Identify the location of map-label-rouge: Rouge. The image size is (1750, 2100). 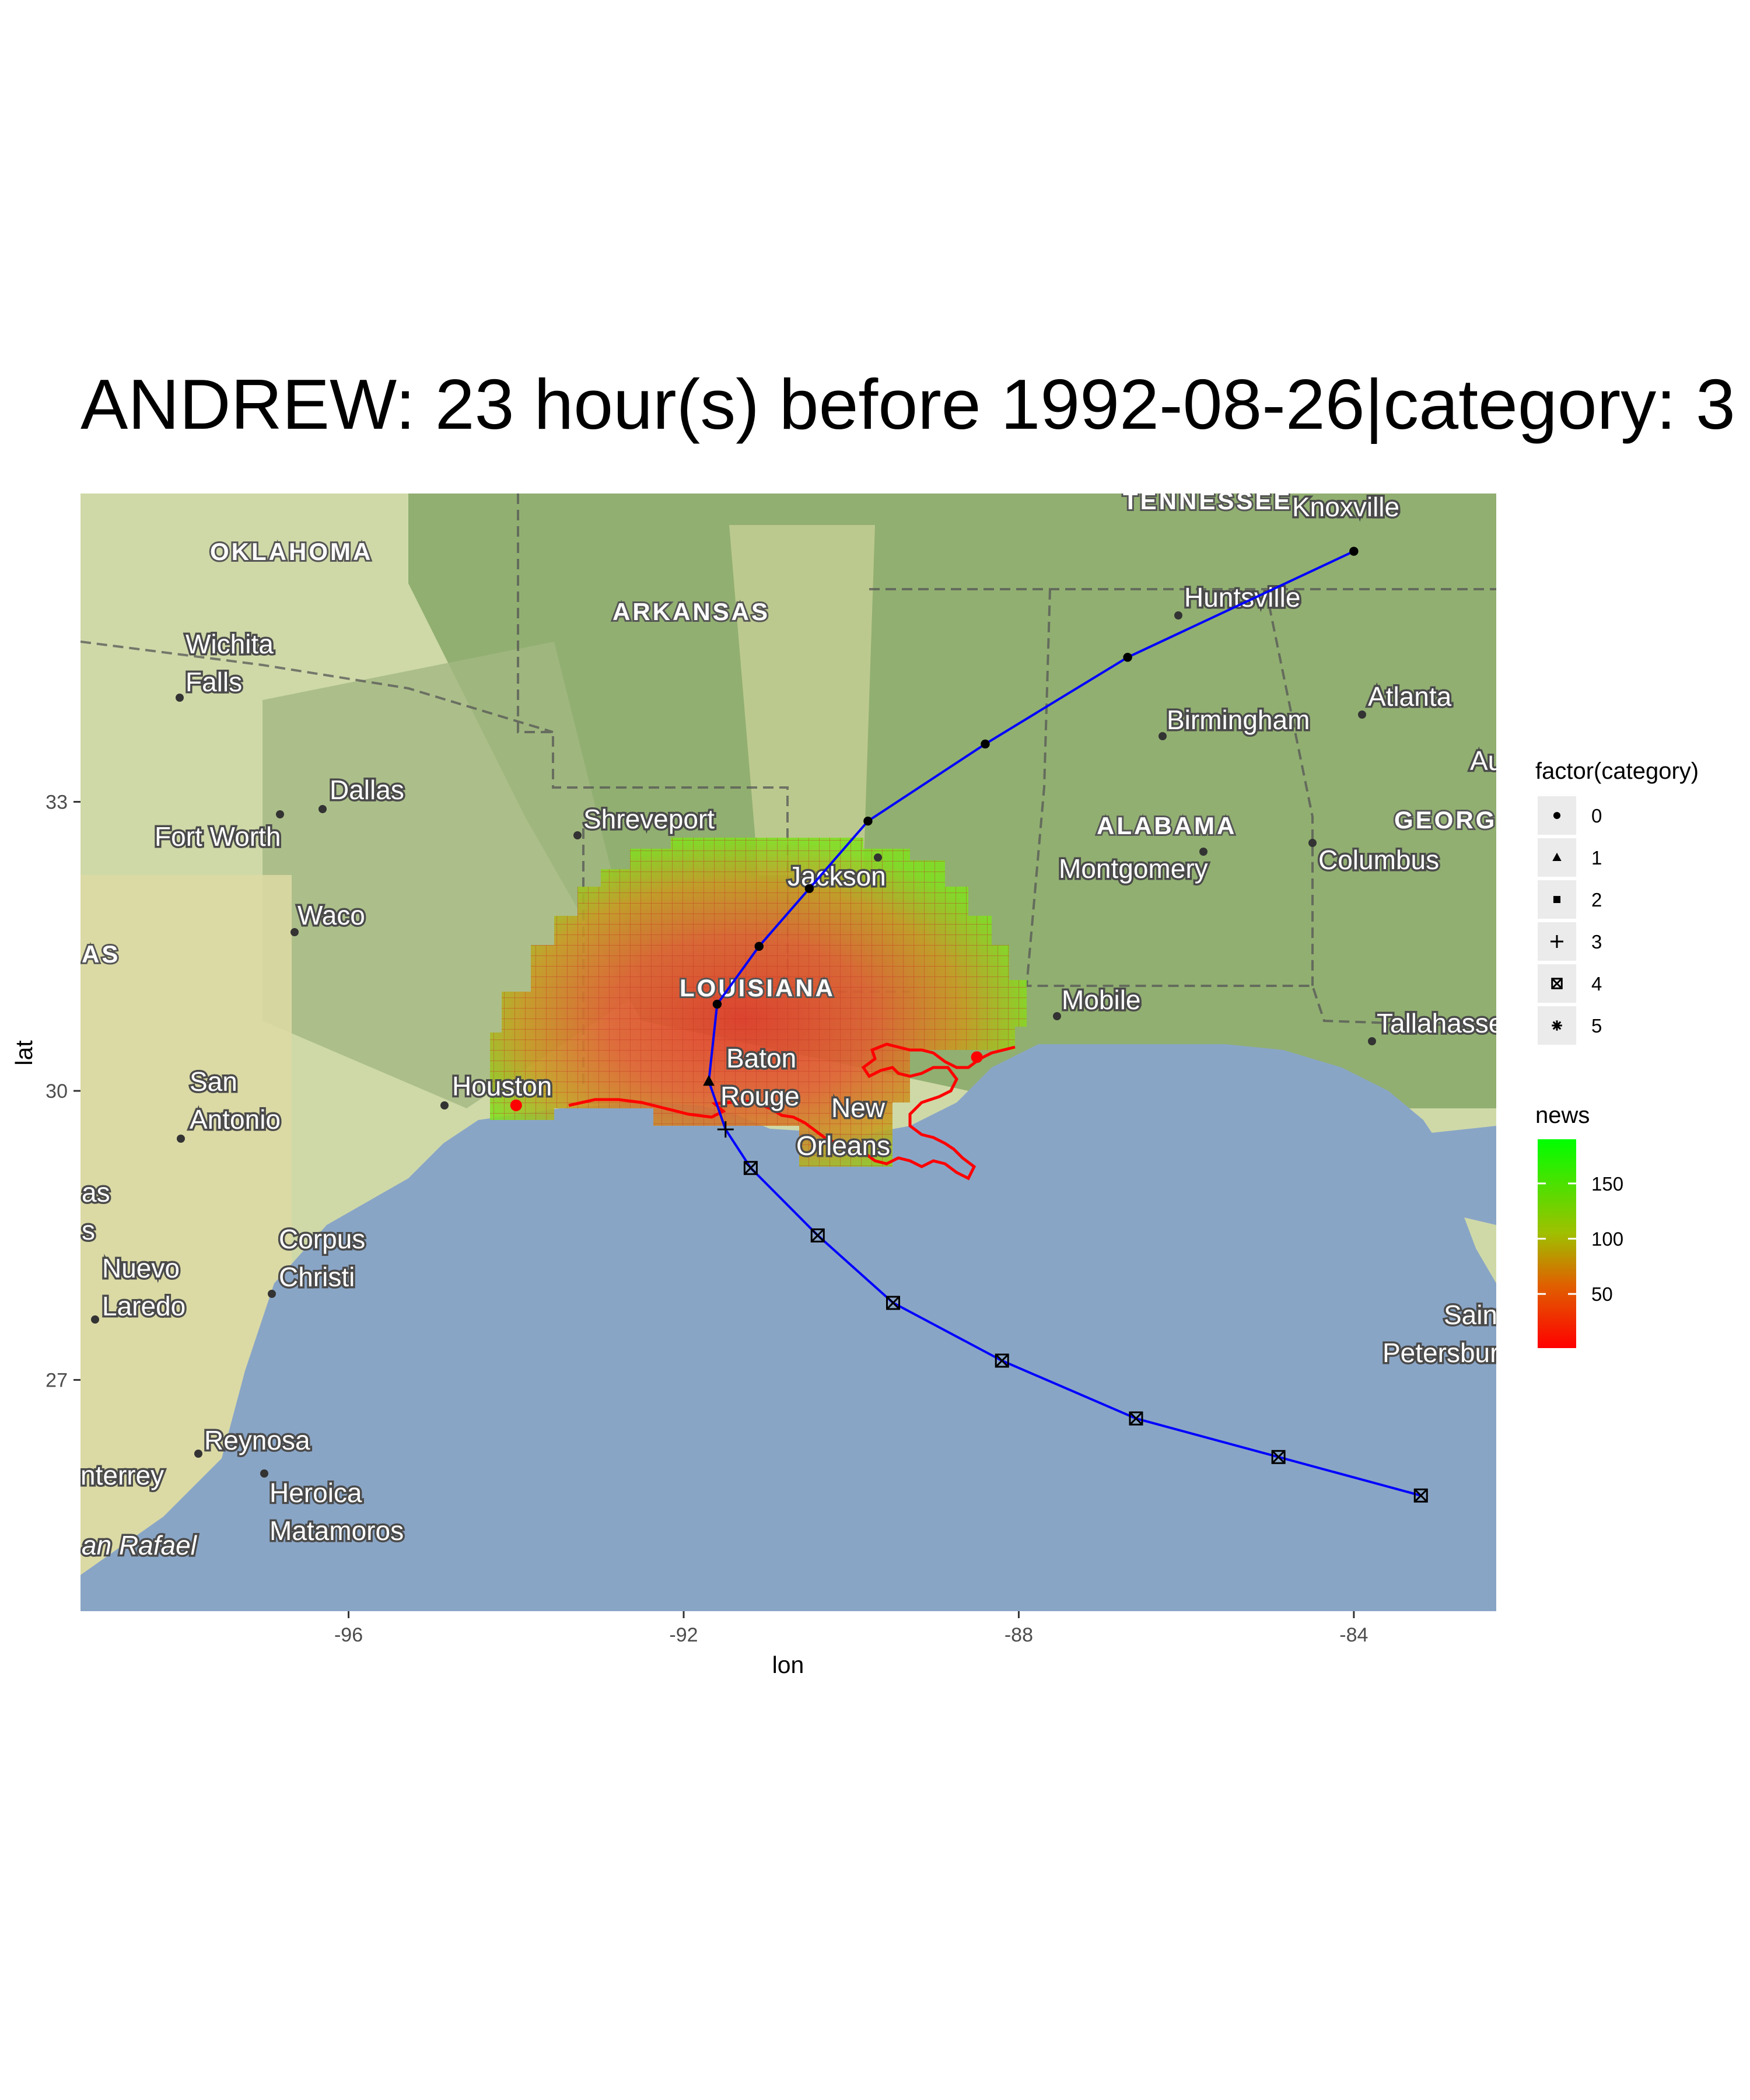
(760, 1096).